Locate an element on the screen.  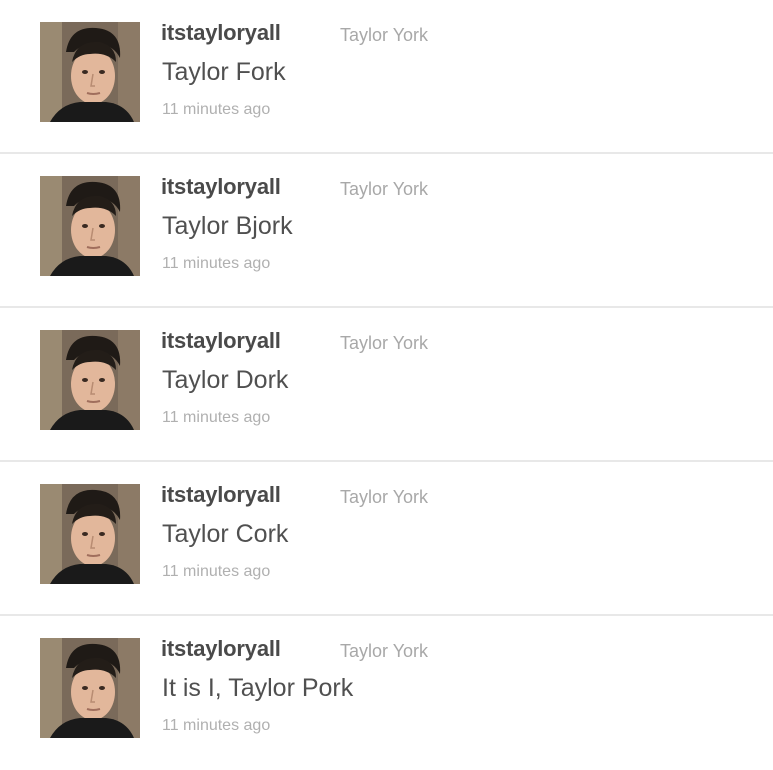
tweet-text: Taylor Cork is located at coordinates (225, 534).